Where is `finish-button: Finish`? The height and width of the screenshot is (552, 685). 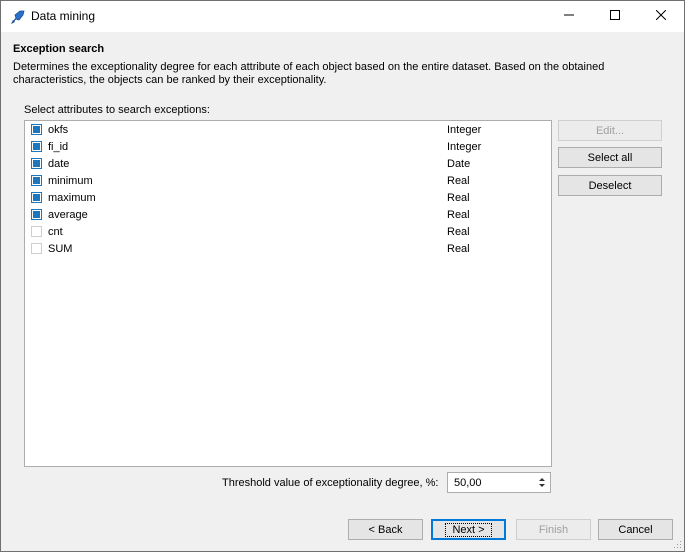 finish-button: Finish is located at coordinates (553, 529).